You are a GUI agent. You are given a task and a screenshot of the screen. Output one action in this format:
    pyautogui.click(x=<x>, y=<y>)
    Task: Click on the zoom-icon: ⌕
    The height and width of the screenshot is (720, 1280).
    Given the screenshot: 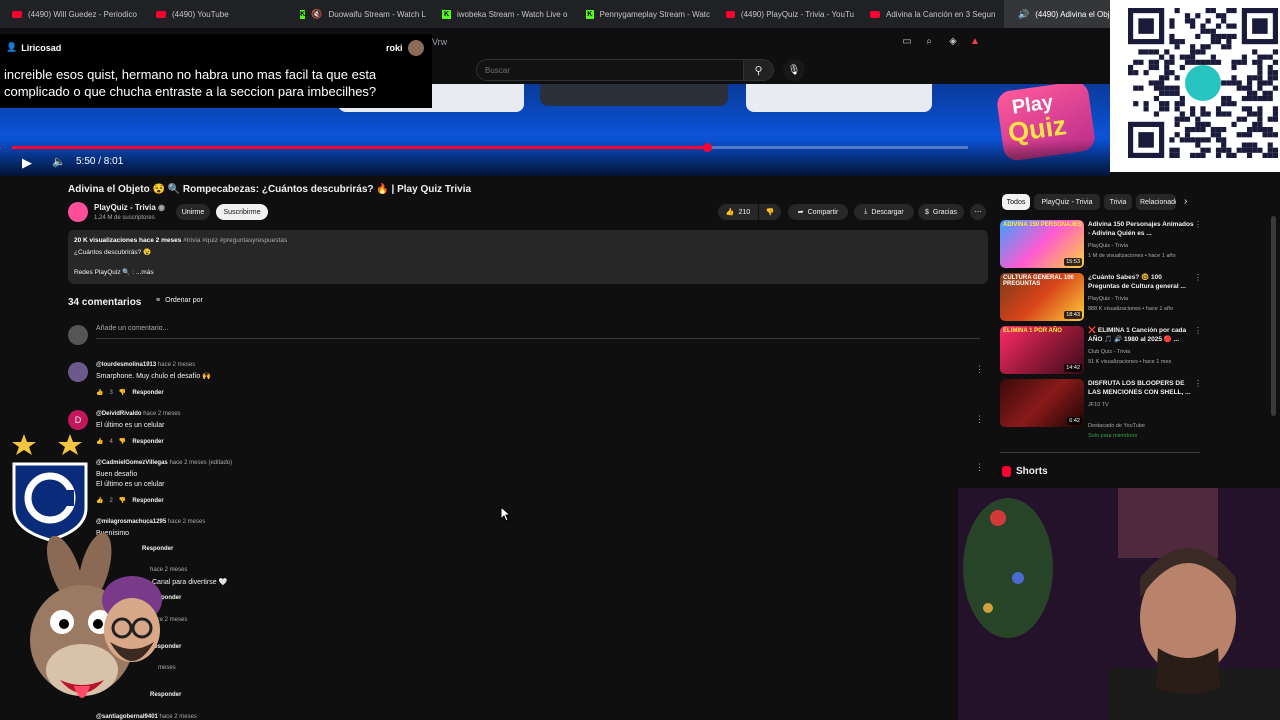 What is the action you would take?
    pyautogui.click(x=929, y=41)
    